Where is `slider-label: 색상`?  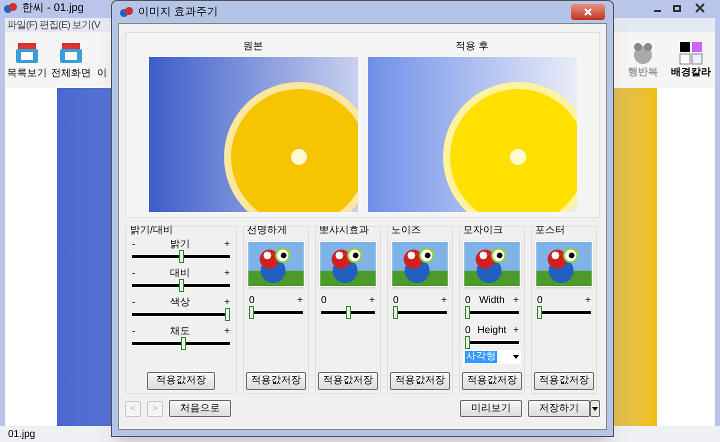 slider-label: 색상 is located at coordinates (180, 303).